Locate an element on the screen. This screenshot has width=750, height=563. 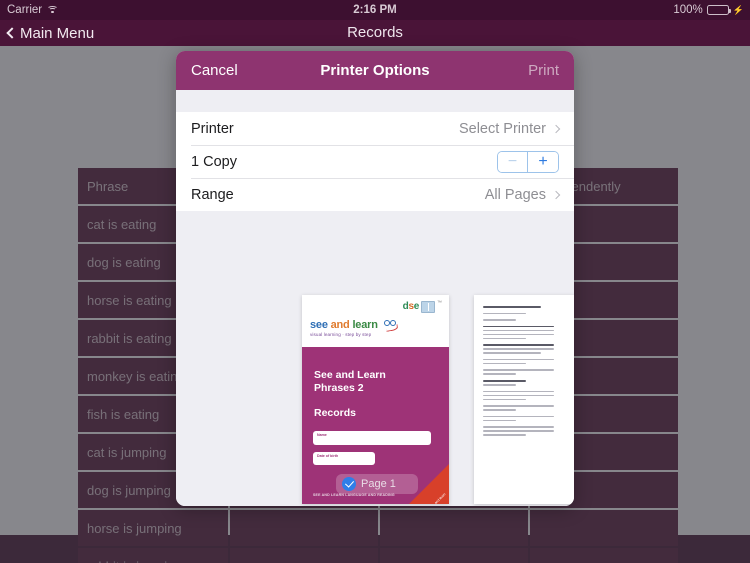
dse-logo: dse ™ is located at coordinates (422, 306).